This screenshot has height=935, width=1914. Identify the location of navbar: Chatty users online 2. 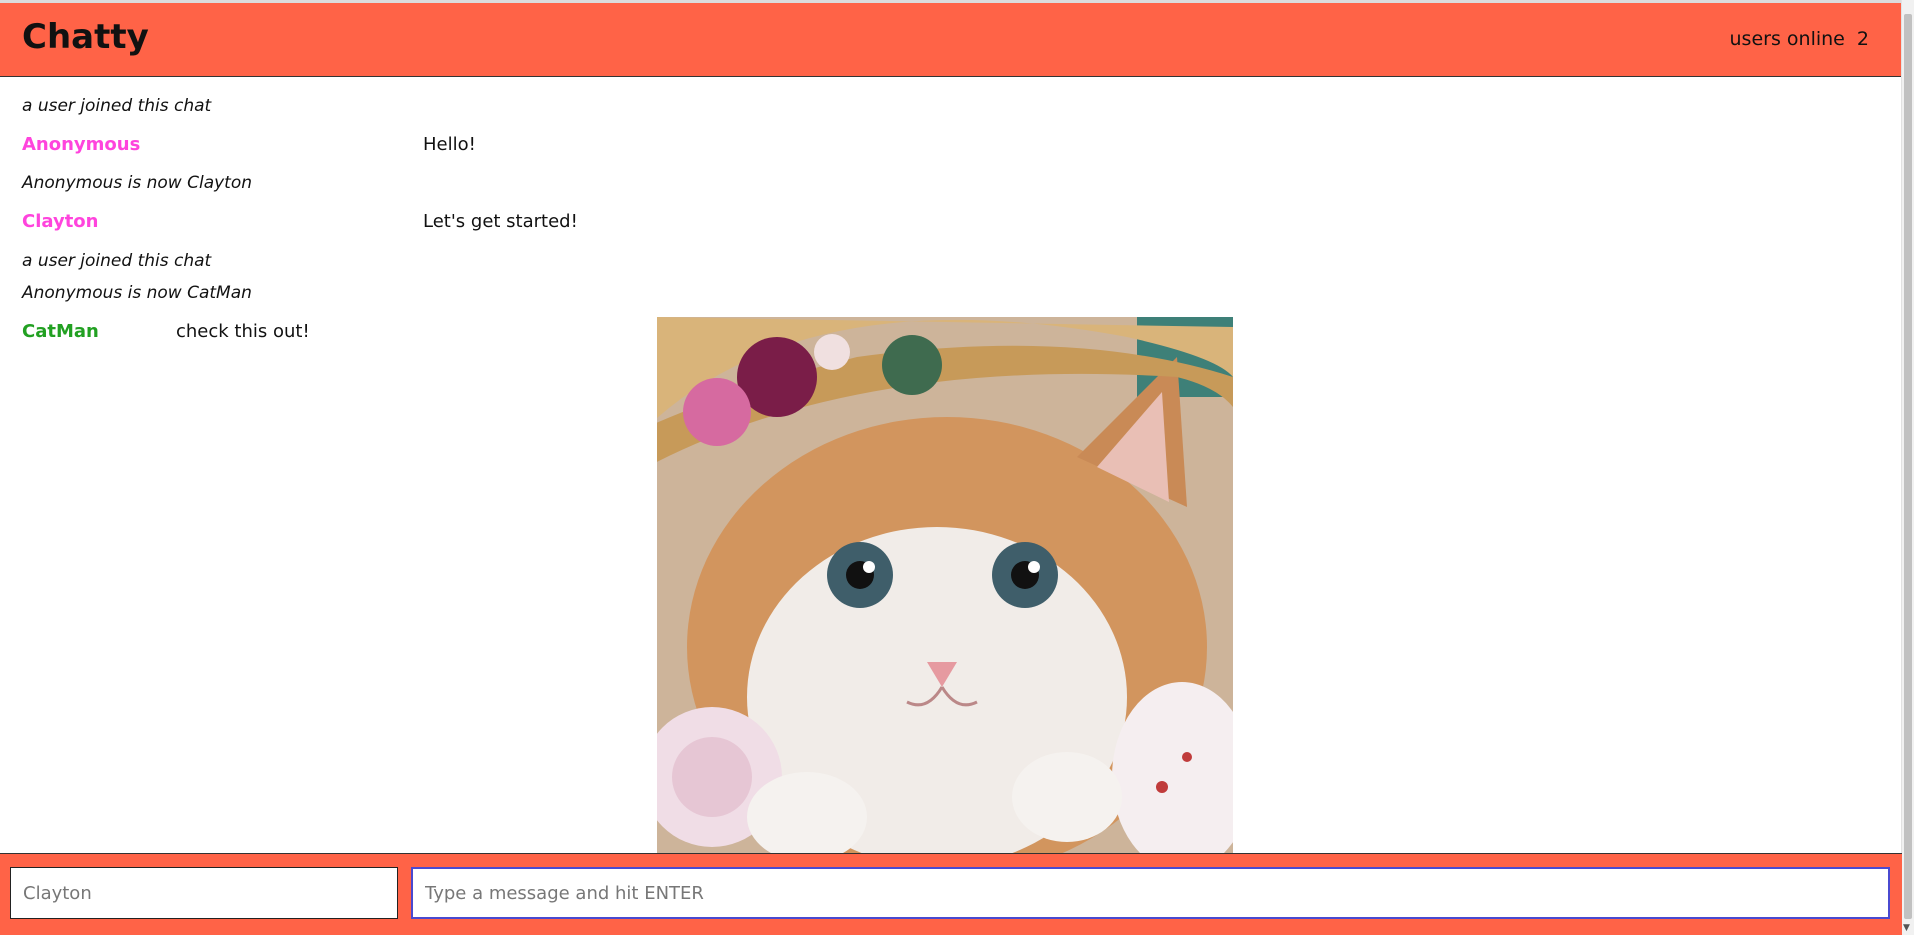
(951, 40).